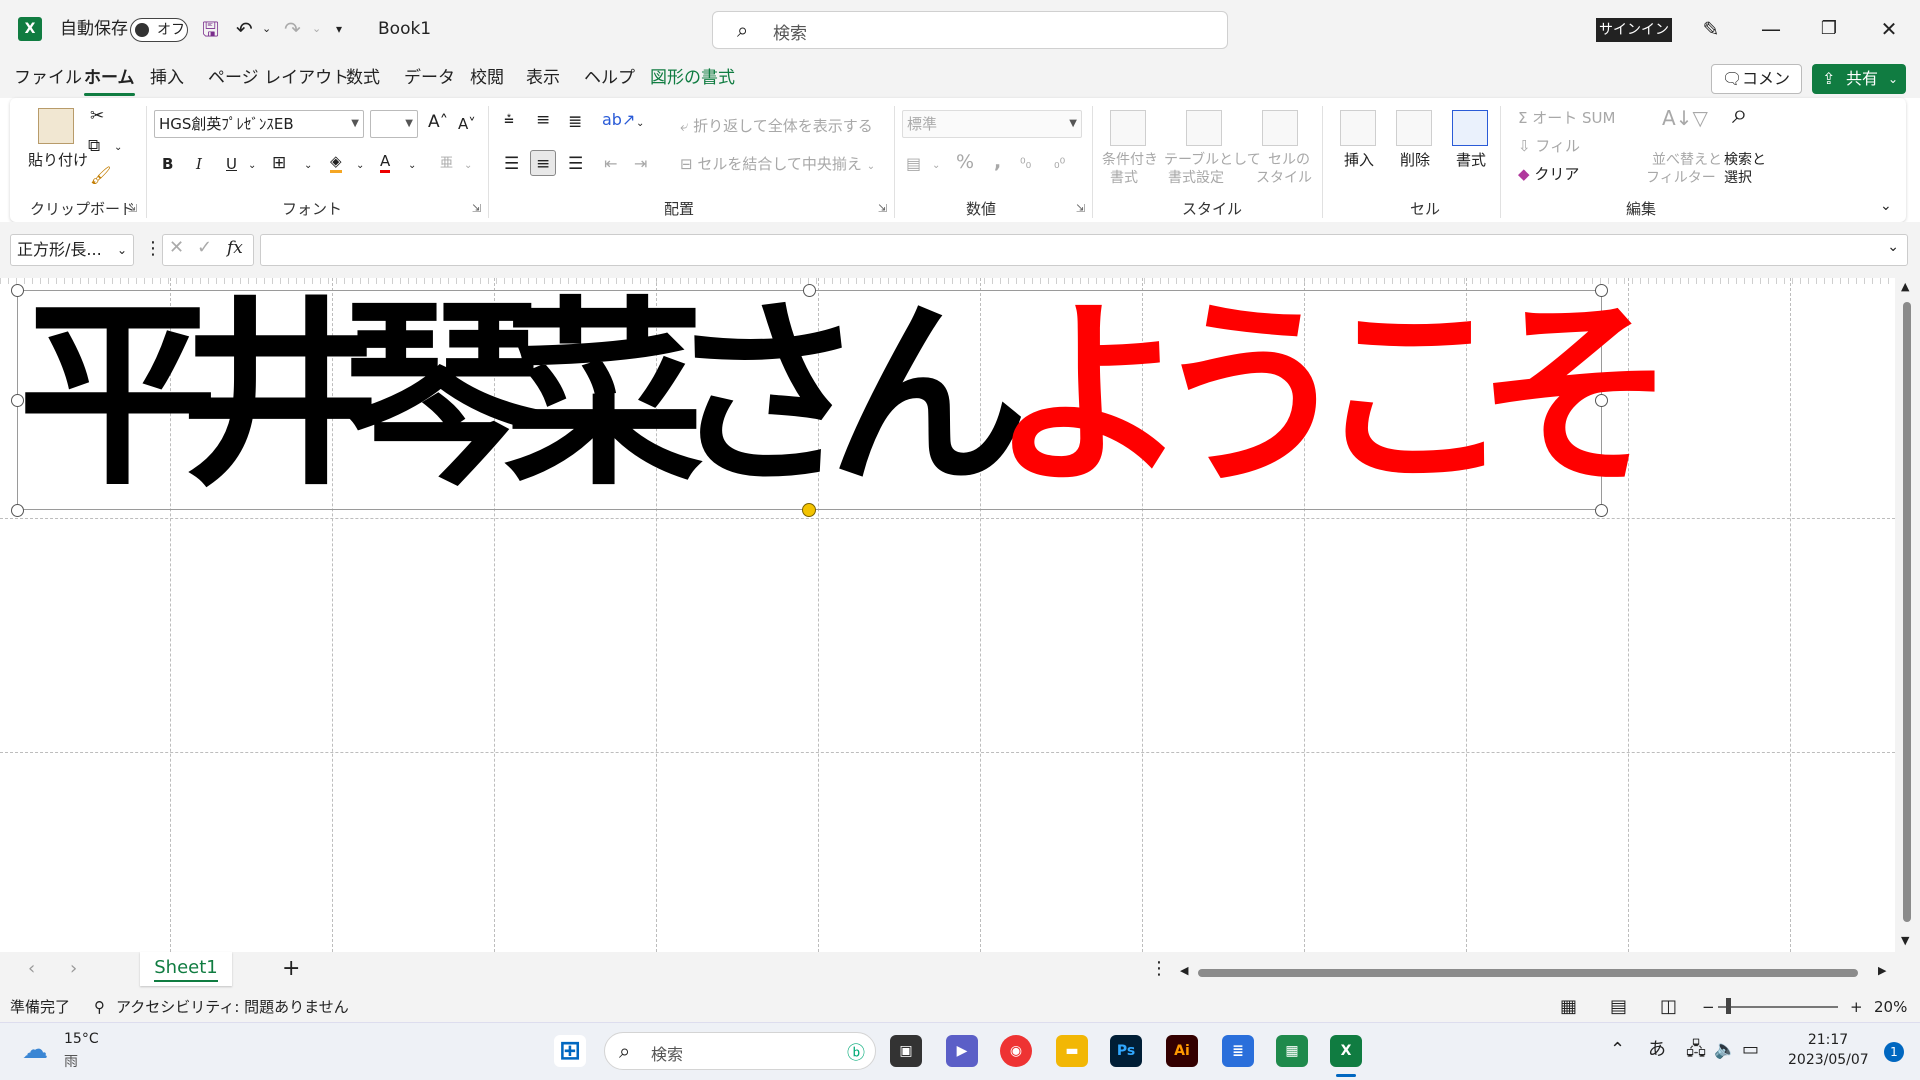  I want to click on delete-cells-label: 削除, so click(1415, 160).